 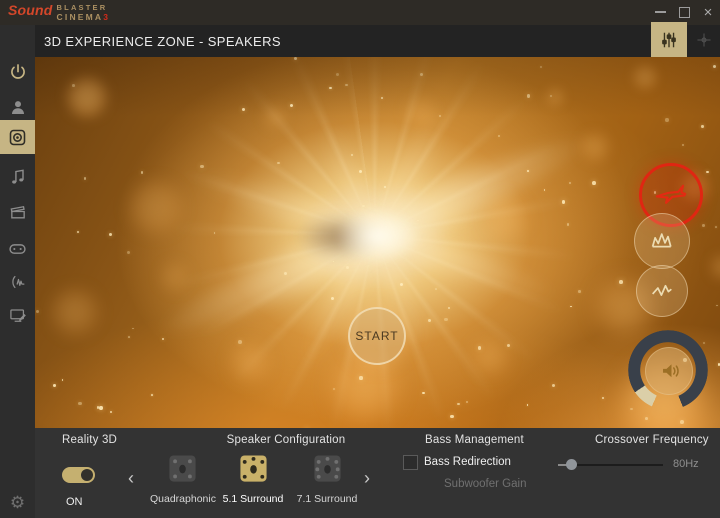 I want to click on crosshair-icon, so click(x=704, y=39).